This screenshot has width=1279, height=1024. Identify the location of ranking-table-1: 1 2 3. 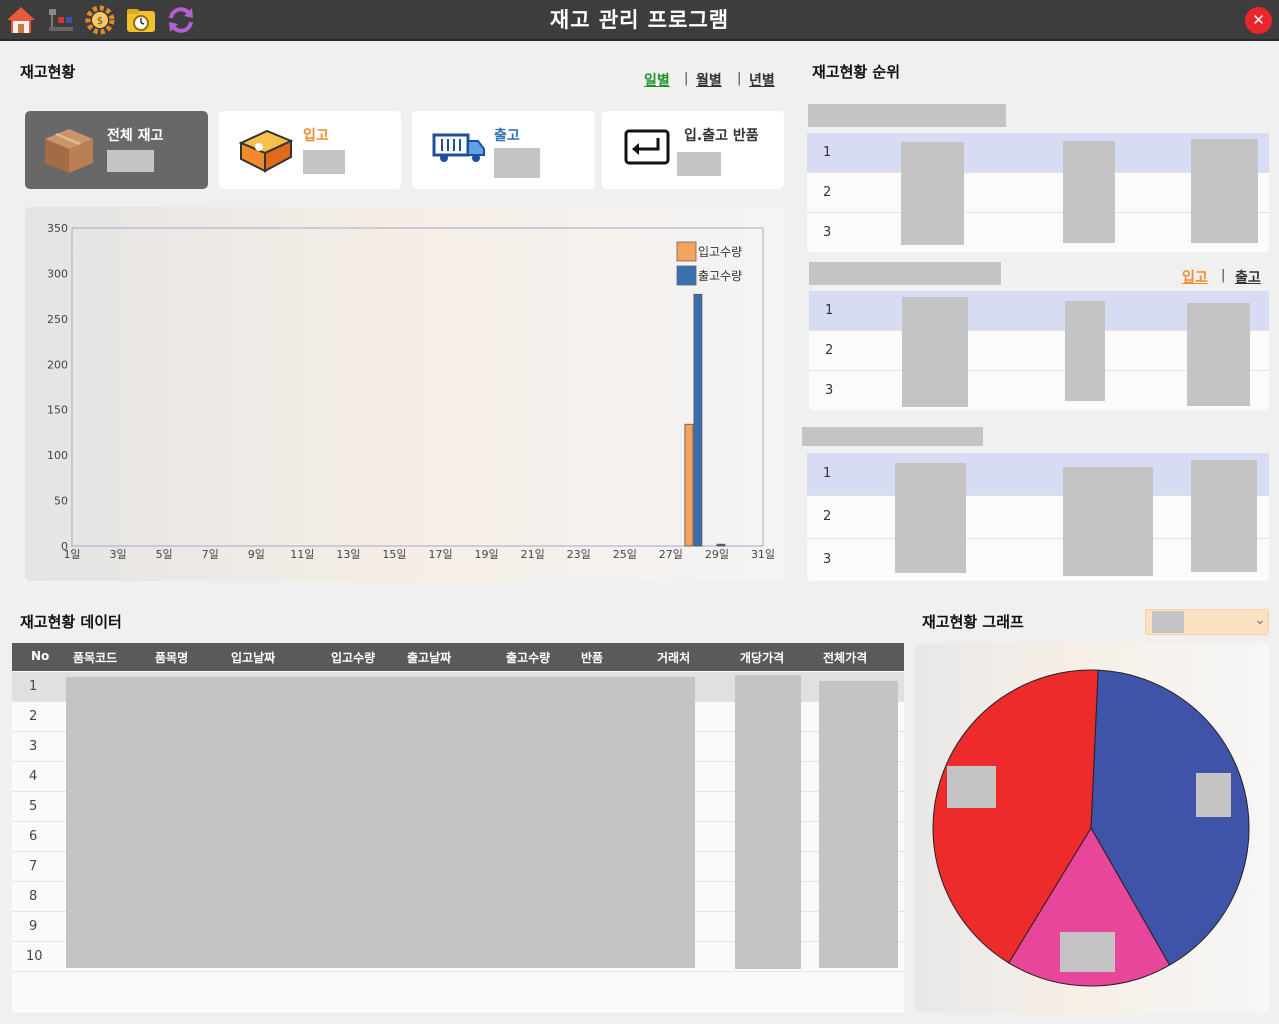
(1038, 192).